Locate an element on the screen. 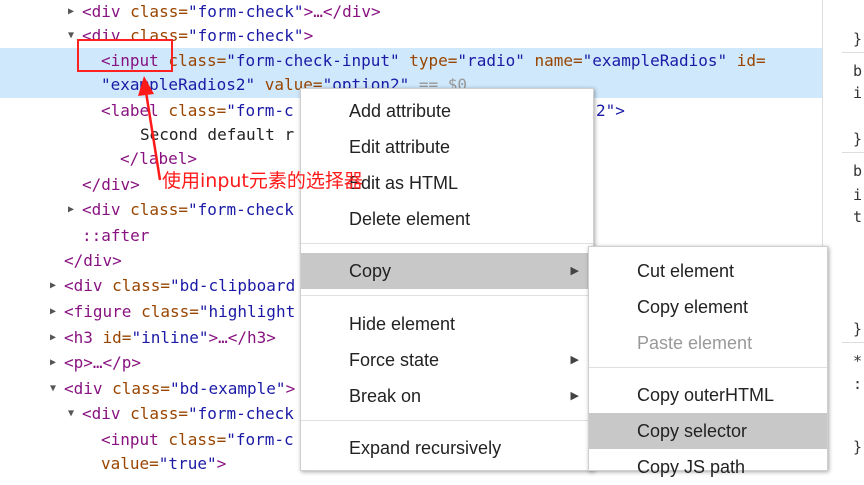 This screenshot has width=864, height=485. menu-item-add-attribute: Add attribute is located at coordinates (447, 111).